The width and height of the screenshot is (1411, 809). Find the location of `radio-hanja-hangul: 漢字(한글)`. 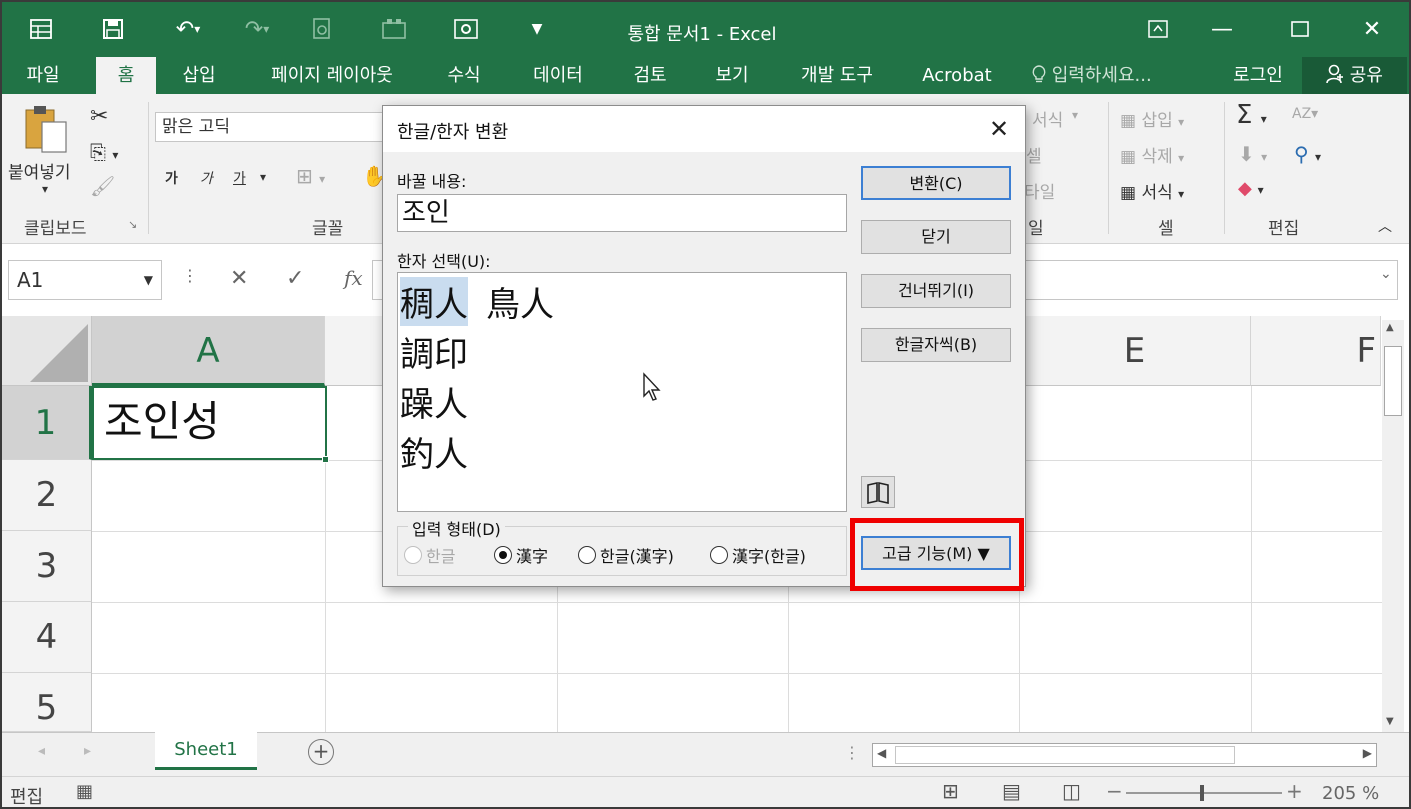

radio-hanja-hangul: 漢字(한글) is located at coordinates (758, 555).